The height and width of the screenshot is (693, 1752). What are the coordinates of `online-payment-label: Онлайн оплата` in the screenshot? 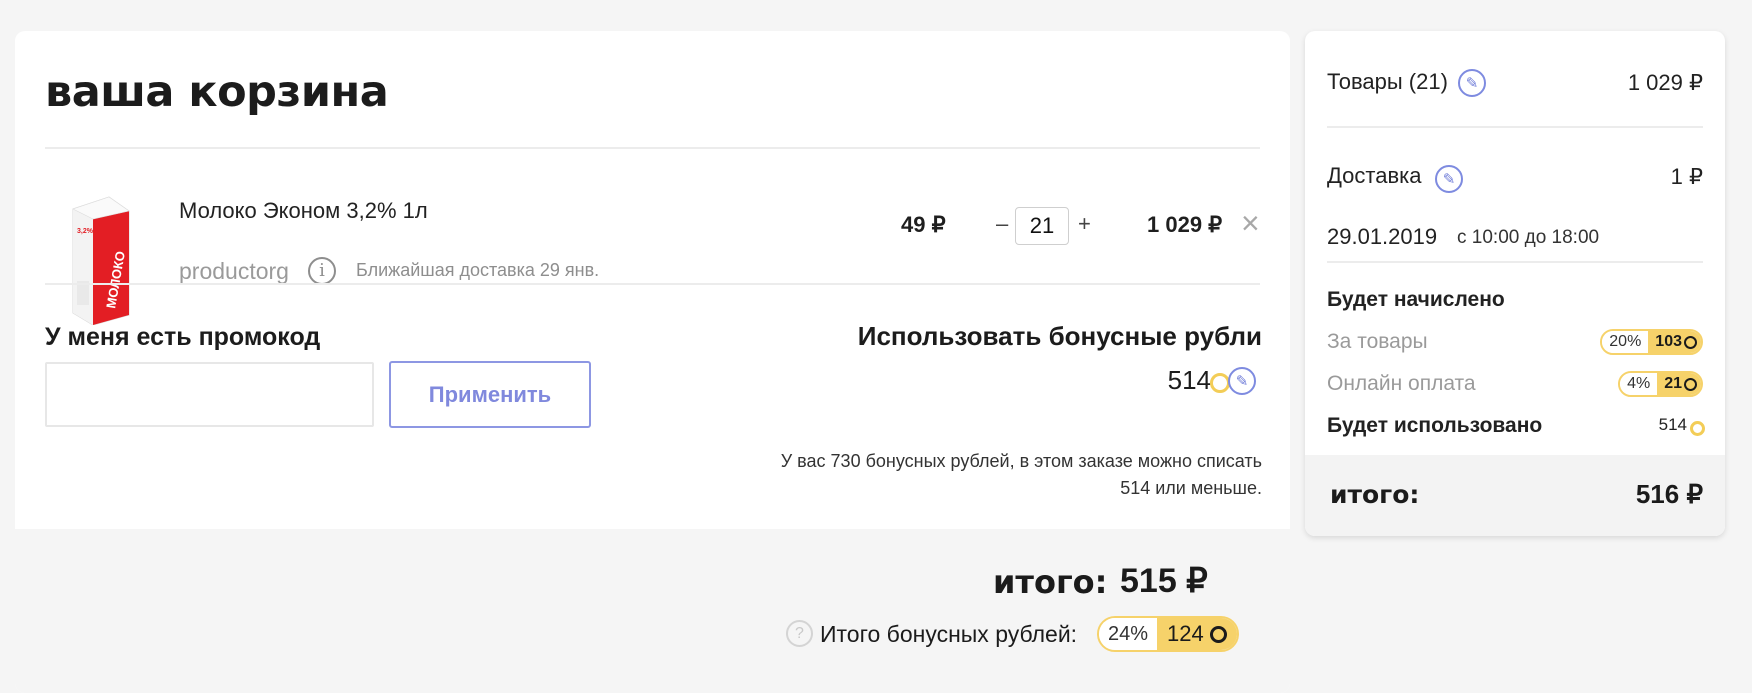 It's located at (1401, 383).